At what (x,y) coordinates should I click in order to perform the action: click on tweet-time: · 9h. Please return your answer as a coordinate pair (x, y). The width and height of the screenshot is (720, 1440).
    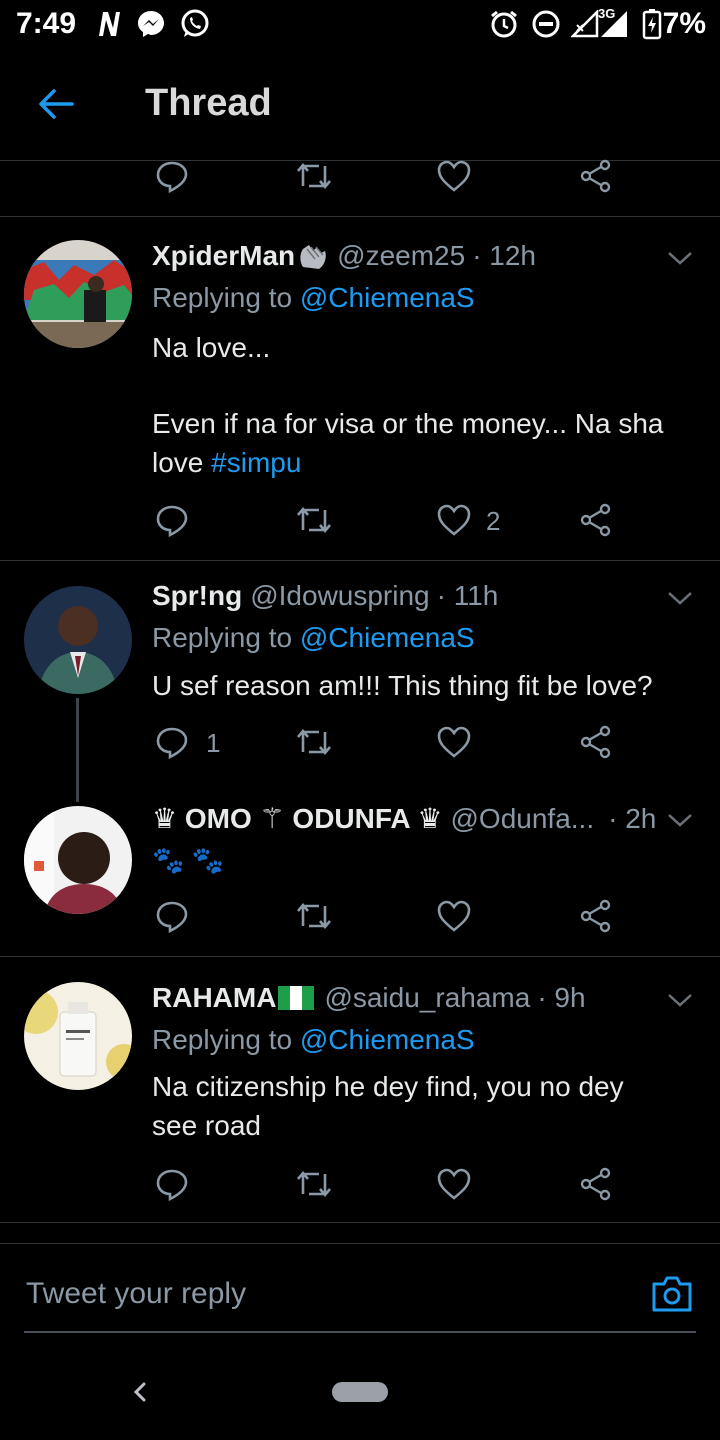
    Looking at the image, I should click on (561, 997).